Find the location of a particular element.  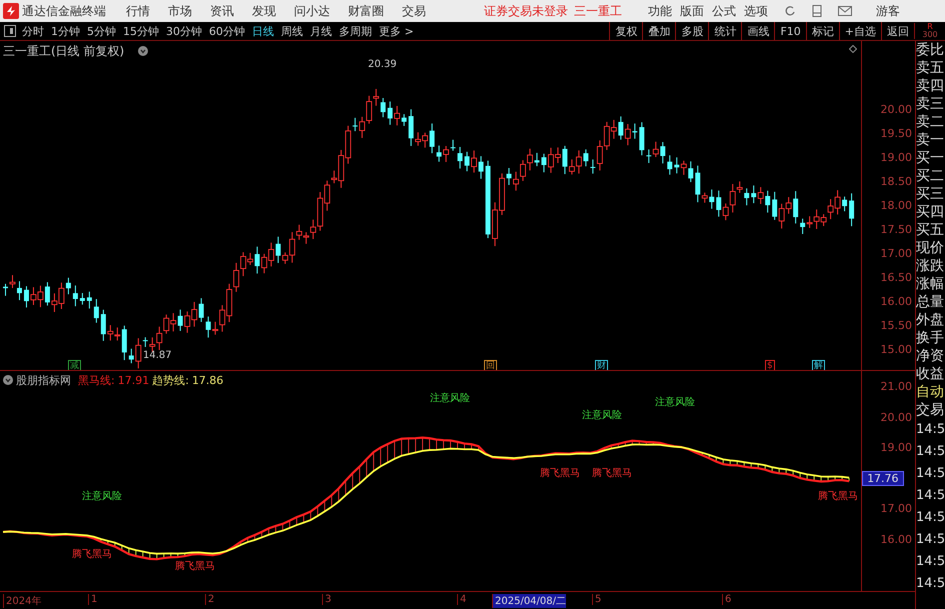

menu-item: 功能 is located at coordinates (660, 11).